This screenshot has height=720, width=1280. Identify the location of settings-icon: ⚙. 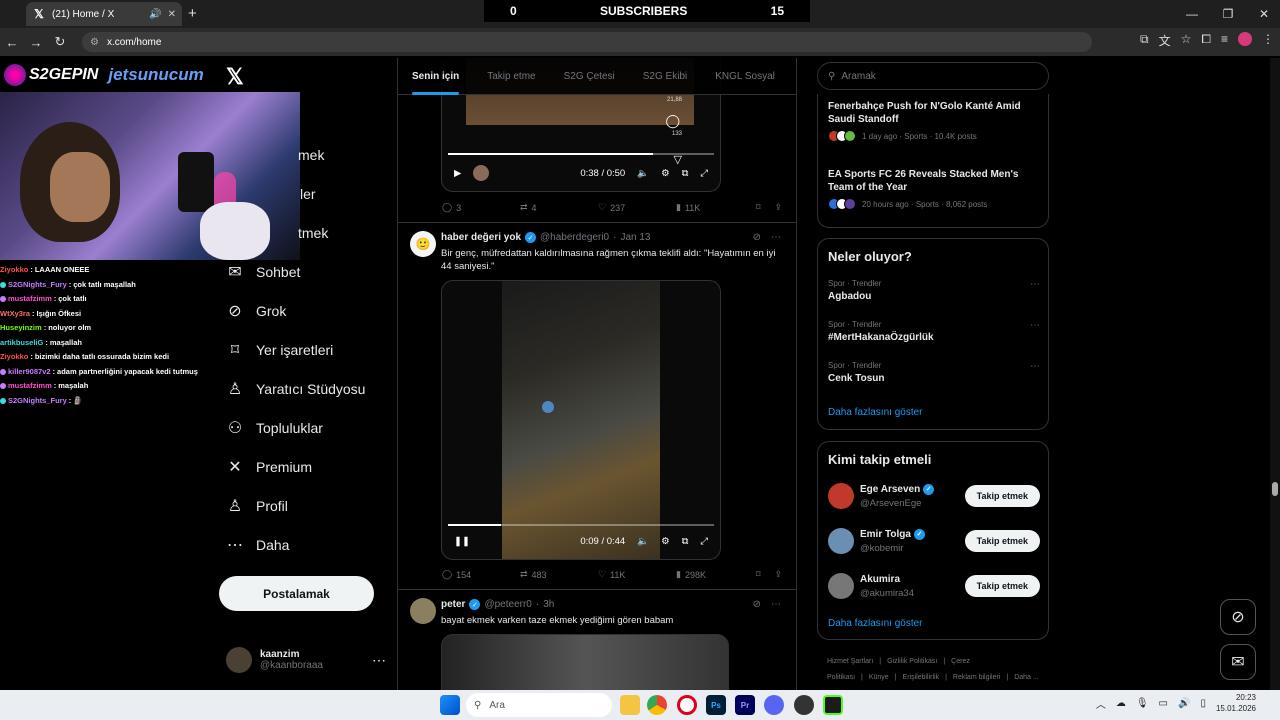
(665, 173).